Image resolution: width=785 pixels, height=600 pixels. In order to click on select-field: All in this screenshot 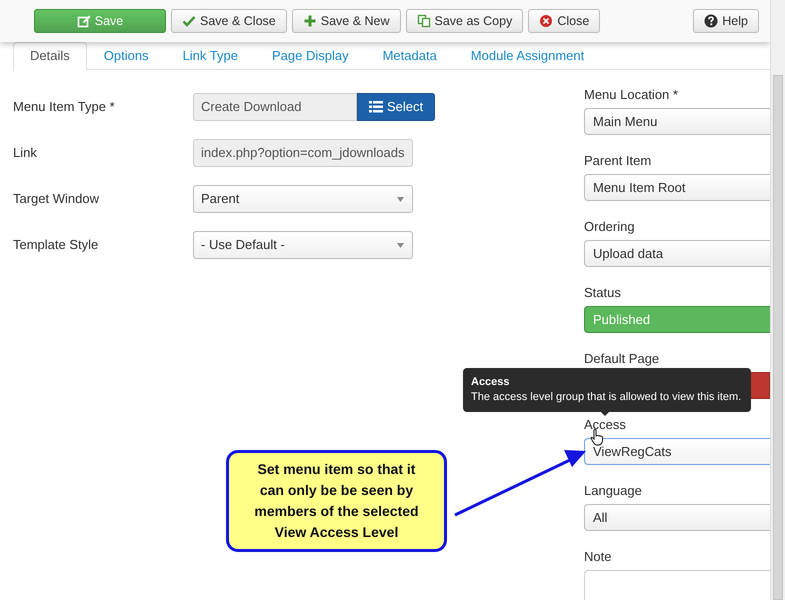, I will do `click(677, 517)`.